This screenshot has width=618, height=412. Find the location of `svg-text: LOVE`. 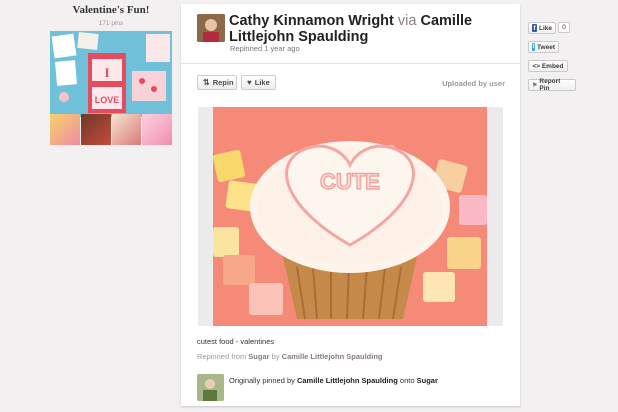

svg-text: LOVE is located at coordinates (107, 100).